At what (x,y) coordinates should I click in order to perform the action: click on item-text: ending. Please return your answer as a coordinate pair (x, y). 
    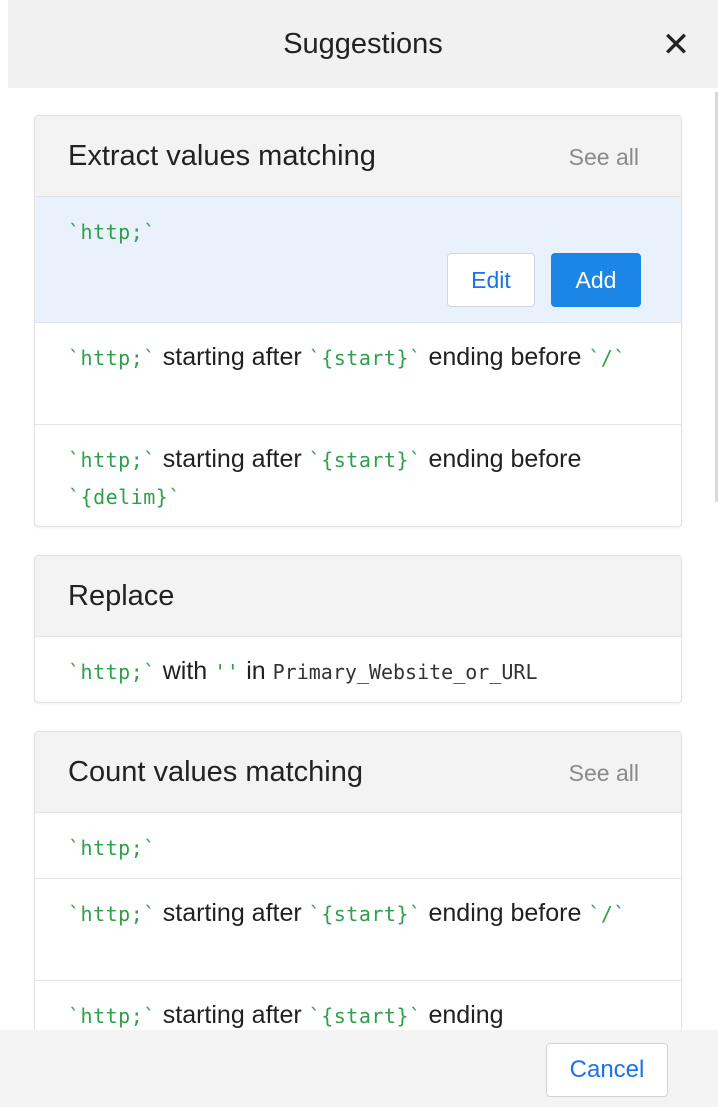
    Looking at the image, I should click on (462, 1015).